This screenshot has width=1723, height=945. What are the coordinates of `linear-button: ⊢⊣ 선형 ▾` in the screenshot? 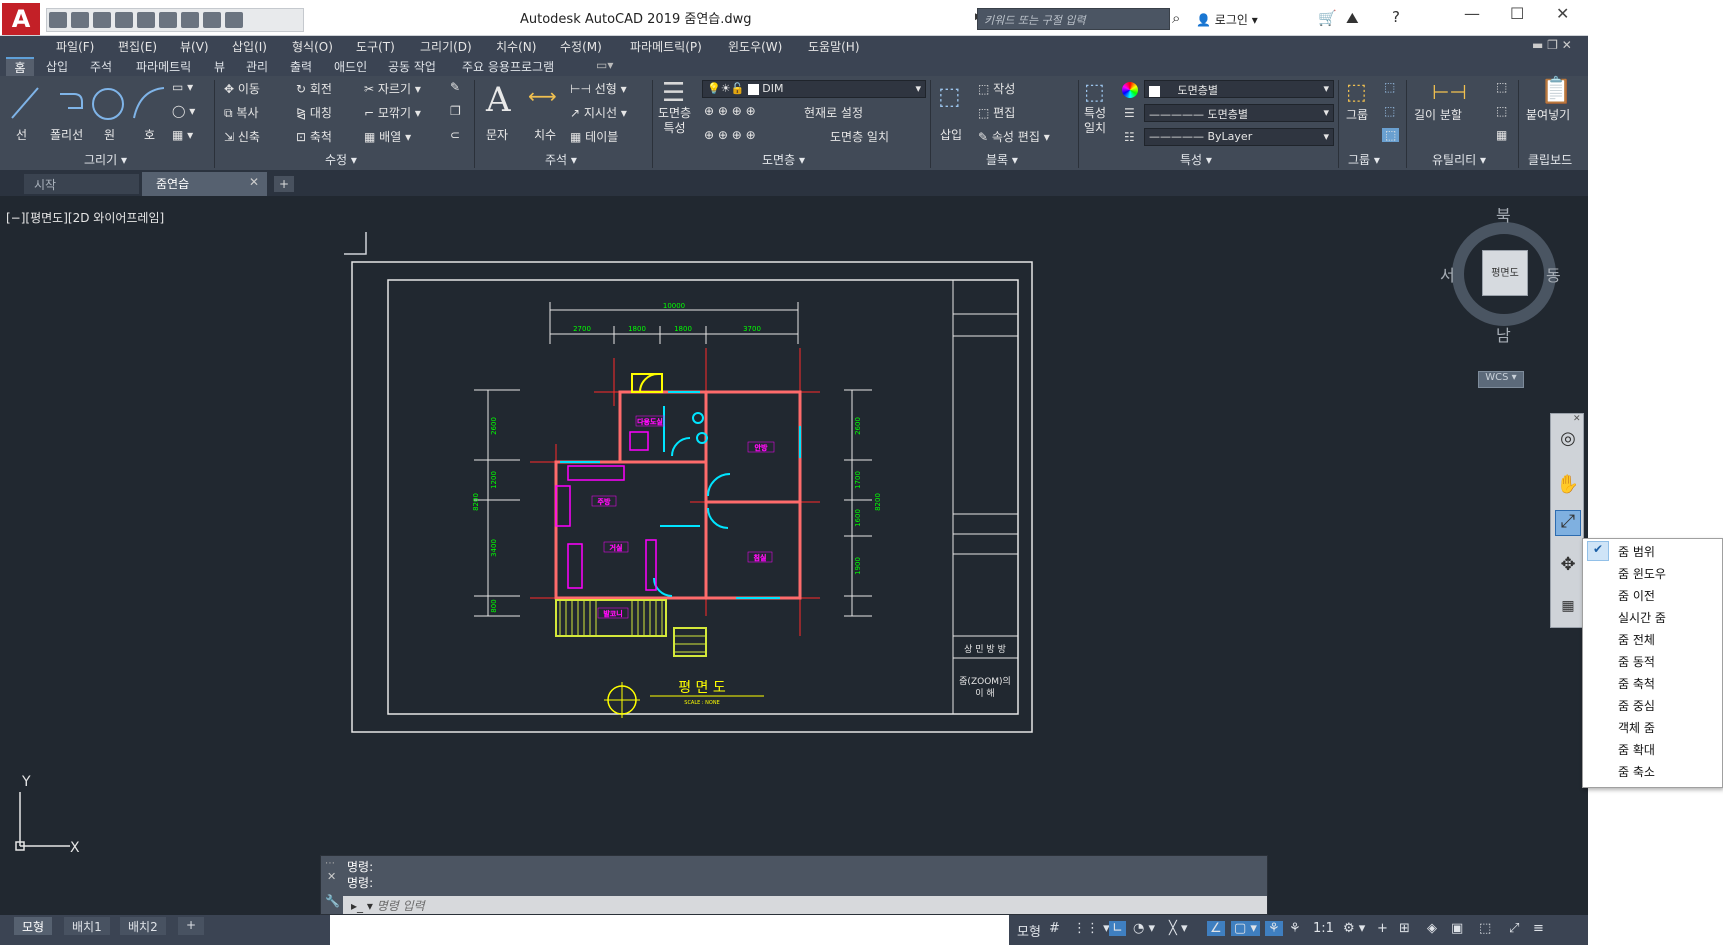 It's located at (598, 88).